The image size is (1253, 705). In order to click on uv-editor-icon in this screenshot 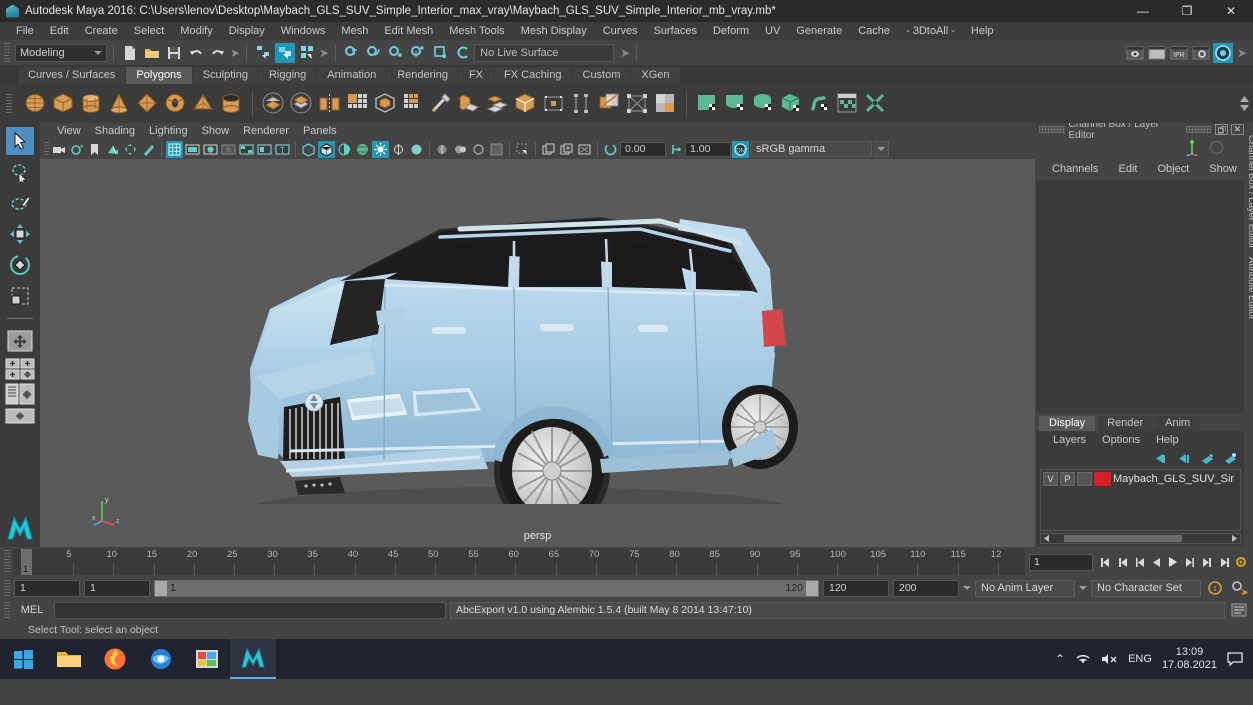, I will do `click(847, 103)`.